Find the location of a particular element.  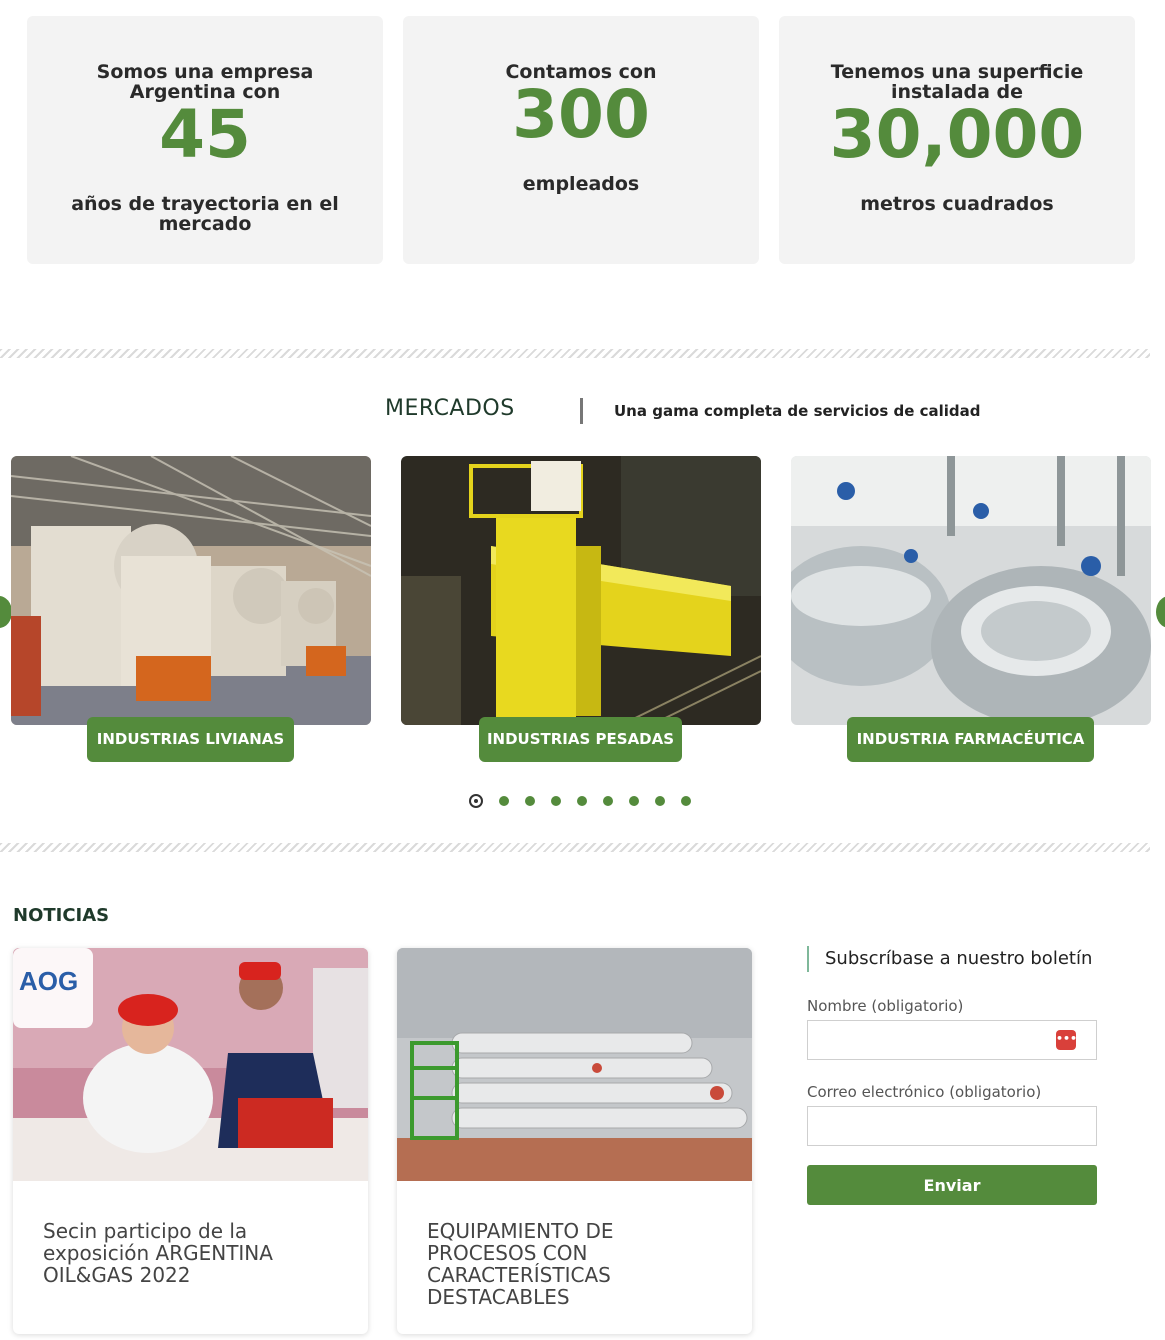

market-button-livianas: INDUSTRIAS LIVIANAS is located at coordinates (190, 739).